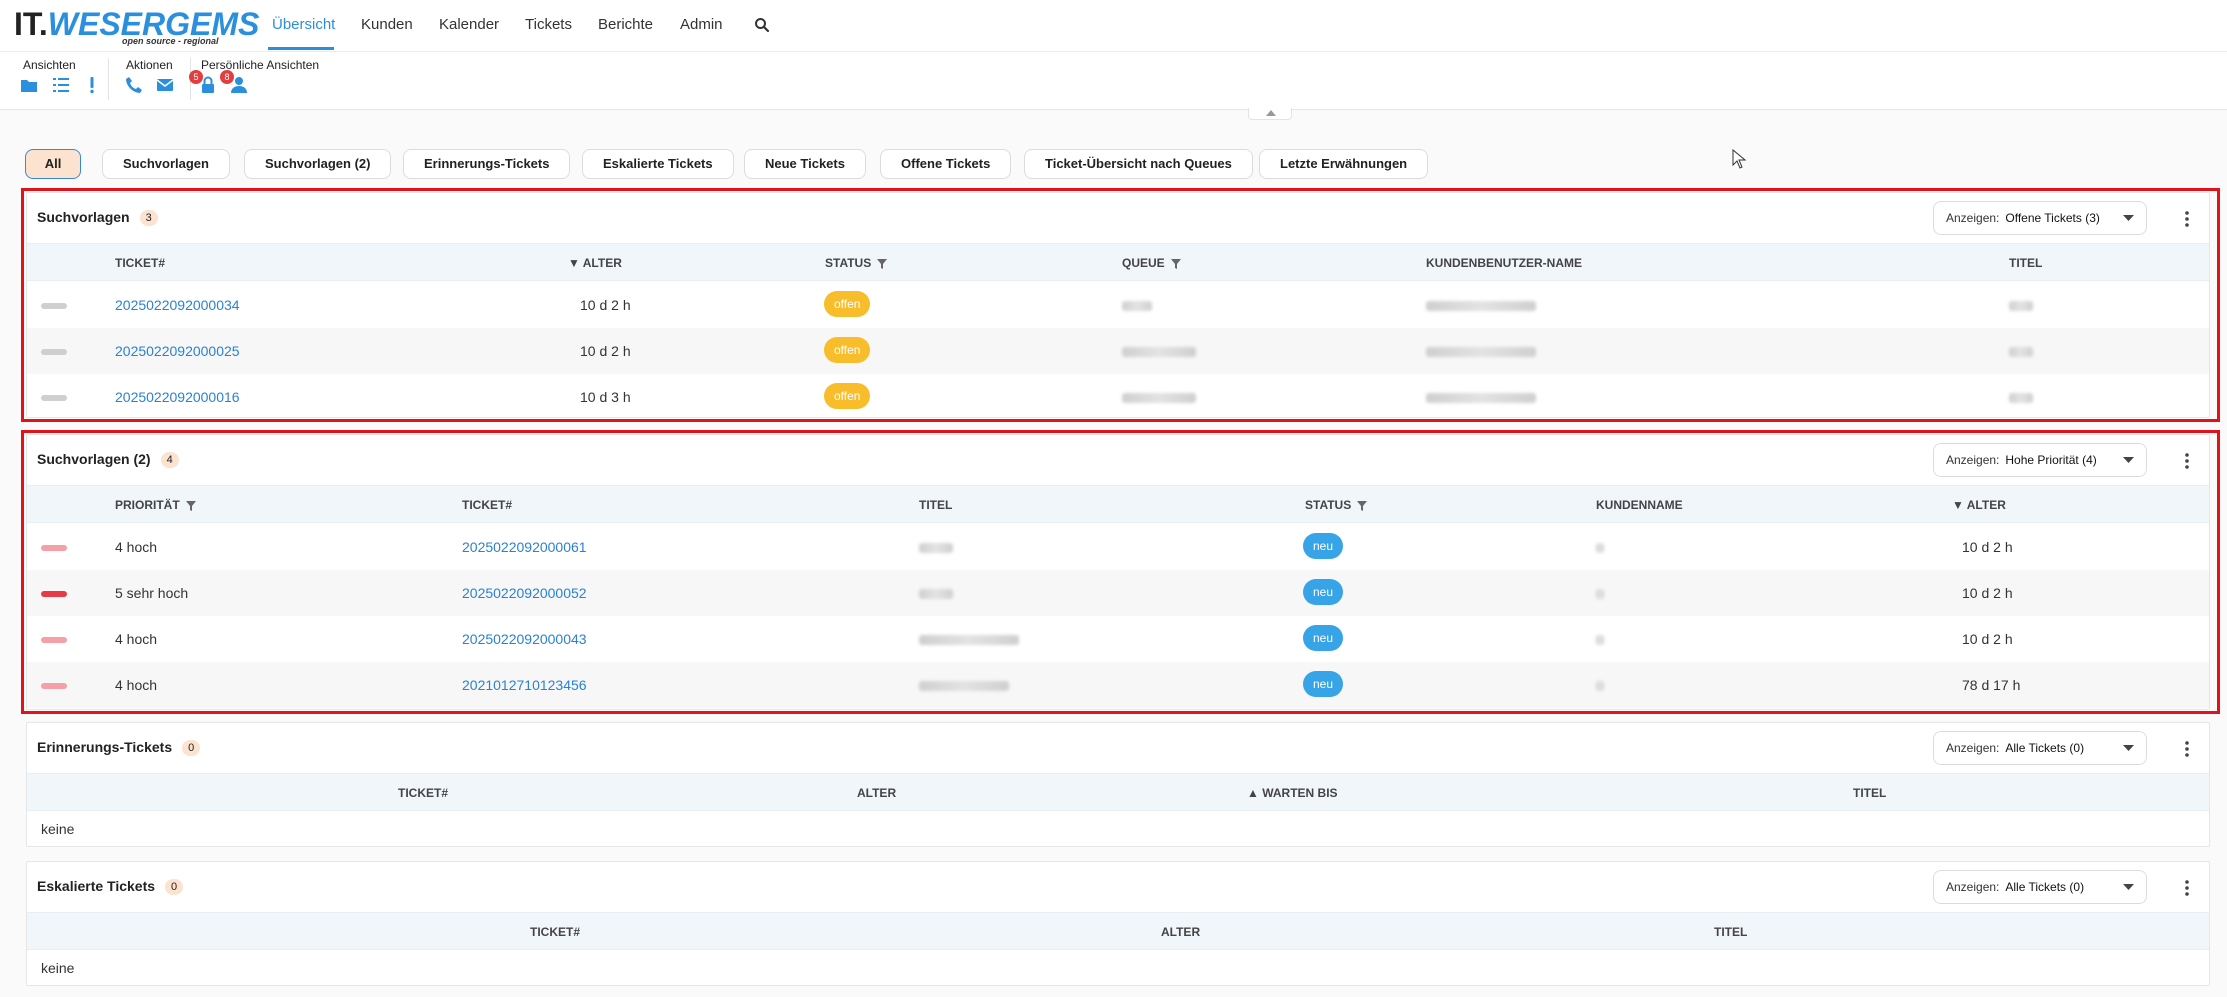 This screenshot has width=2227, height=997. Describe the element at coordinates (119, 748) in the screenshot. I see `widget-title: Erinnerungs-Tickets 0` at that location.